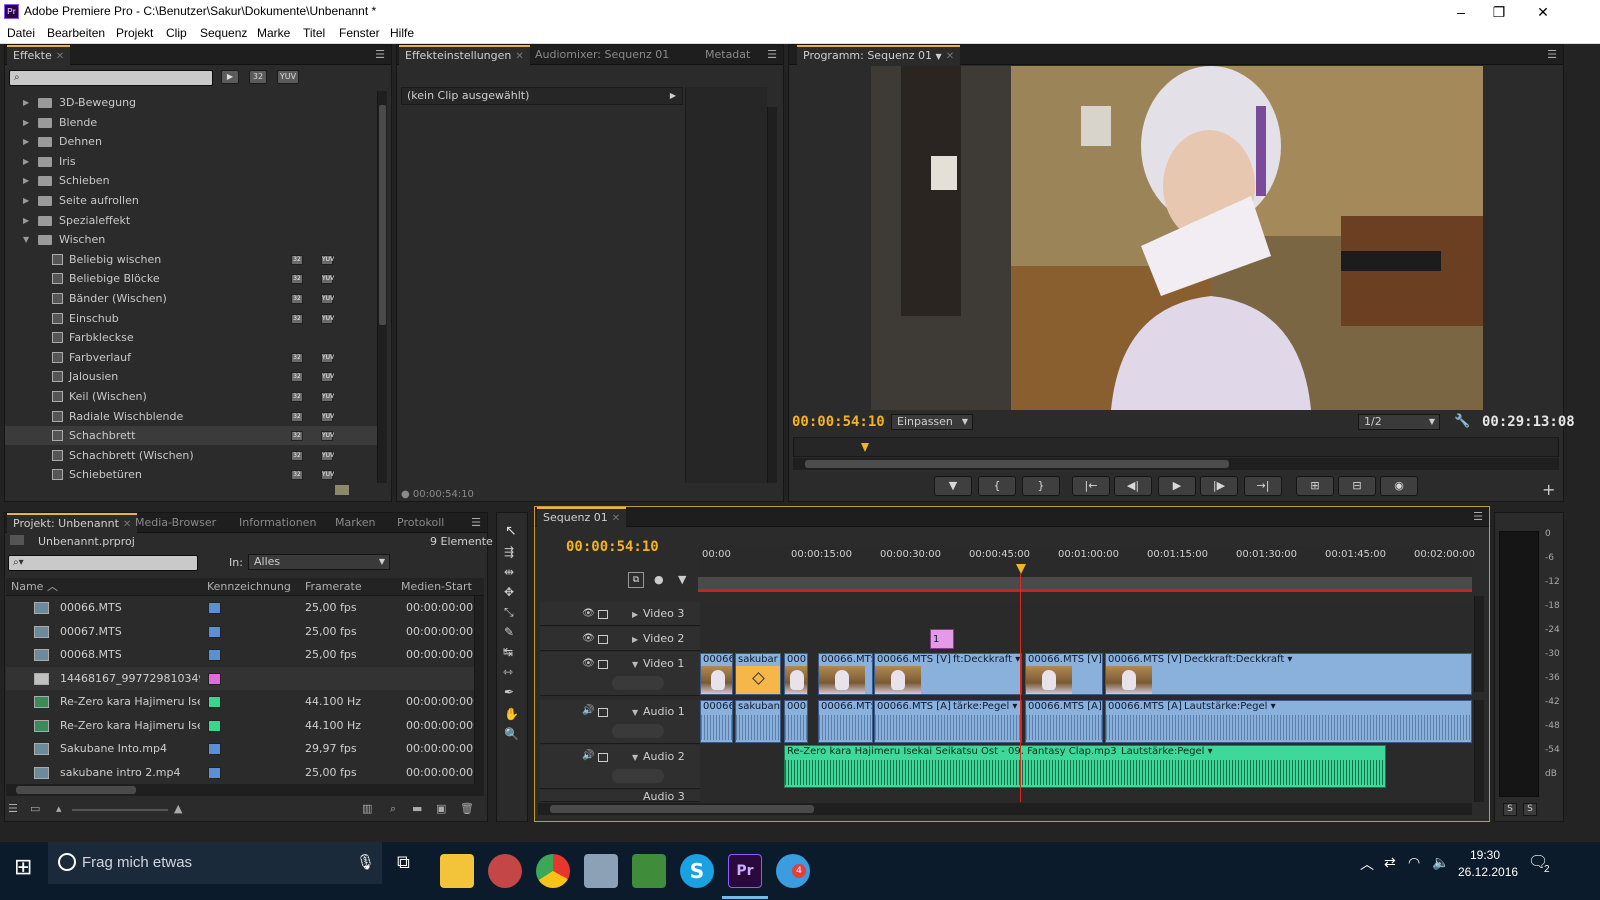  I want to click on effect-controls-scrollbar, so click(772, 295).